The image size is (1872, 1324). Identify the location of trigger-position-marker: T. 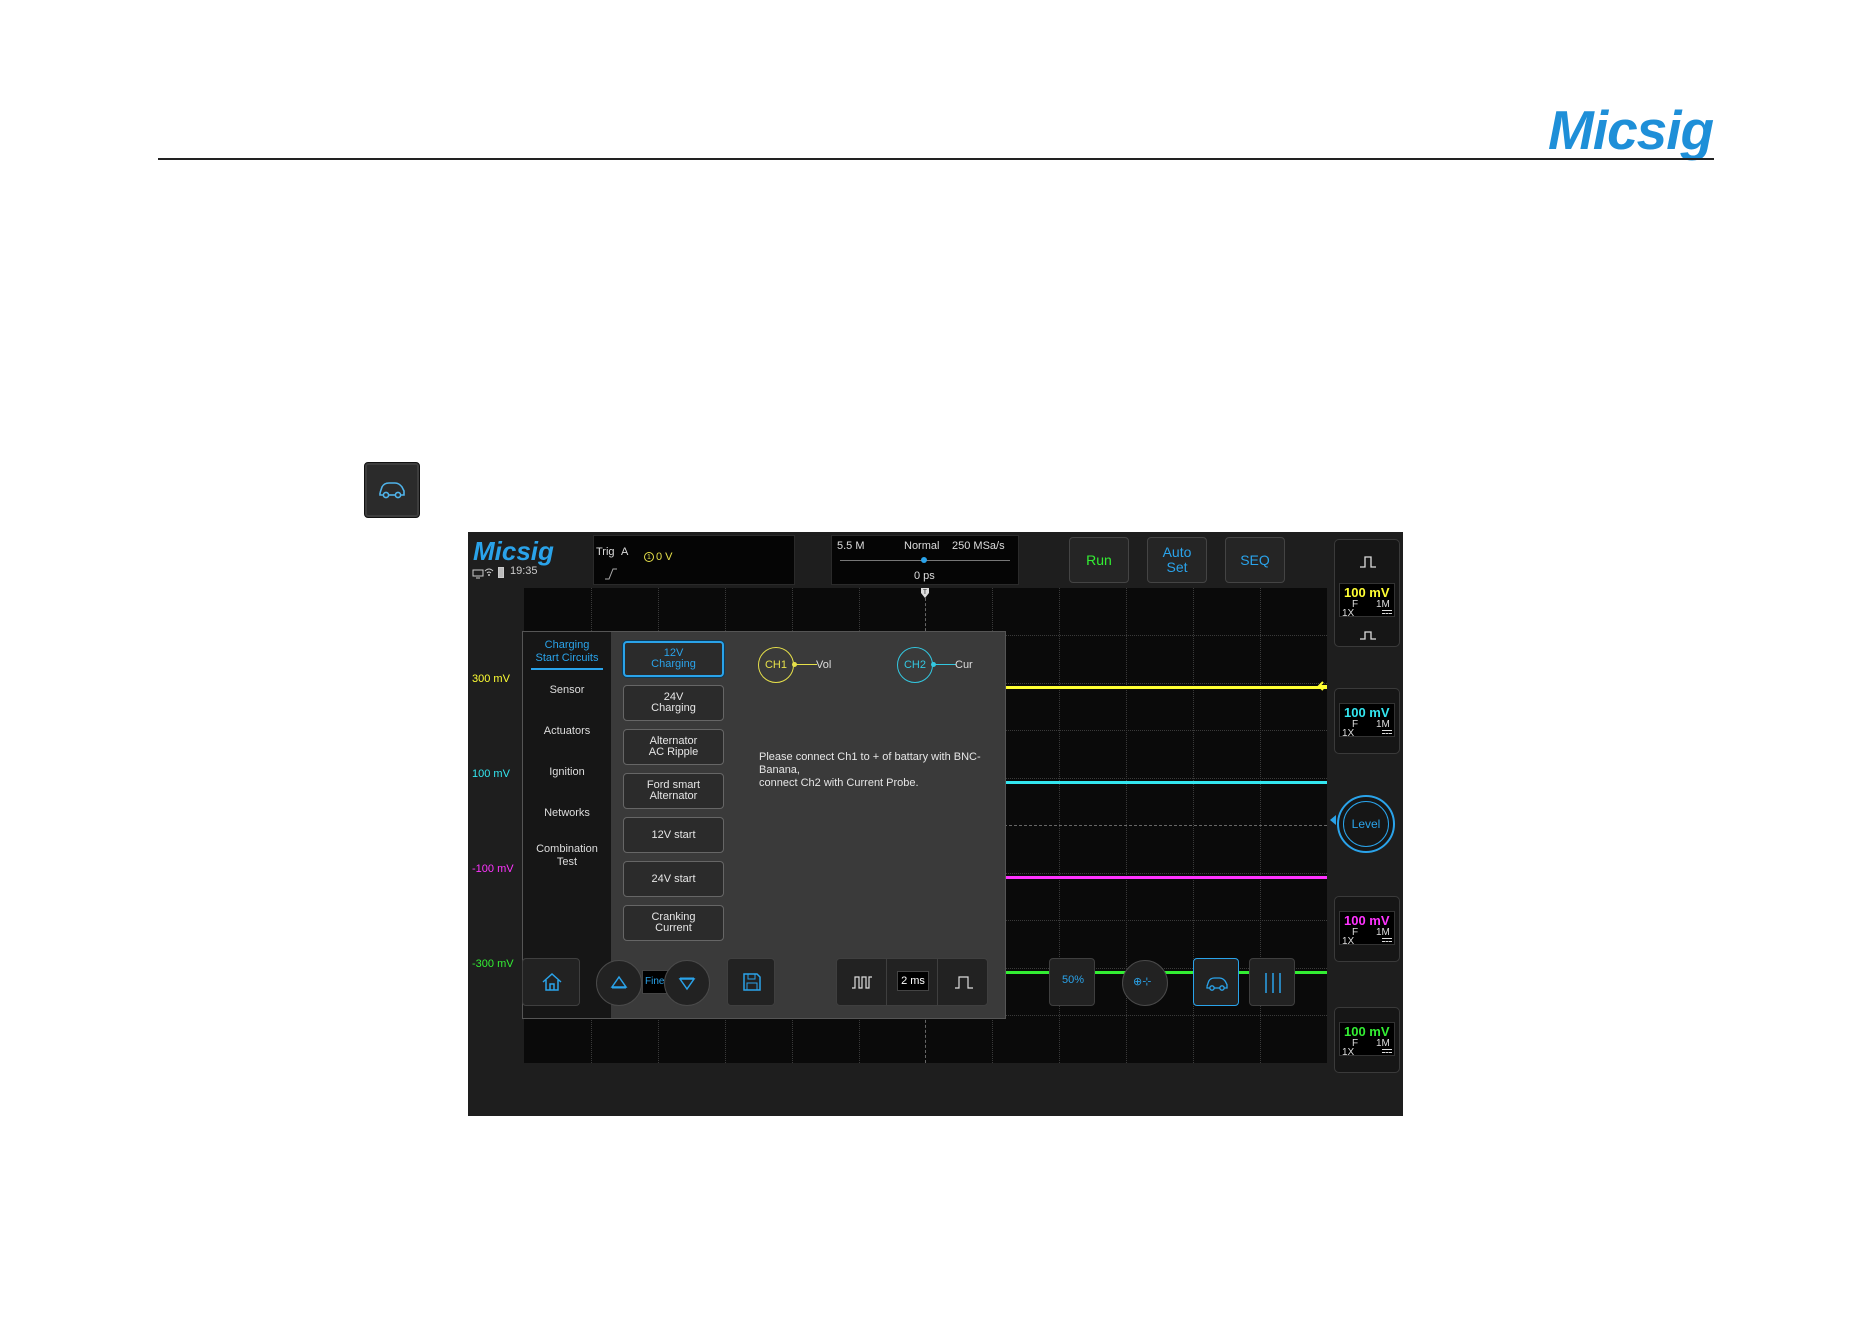
(925, 593).